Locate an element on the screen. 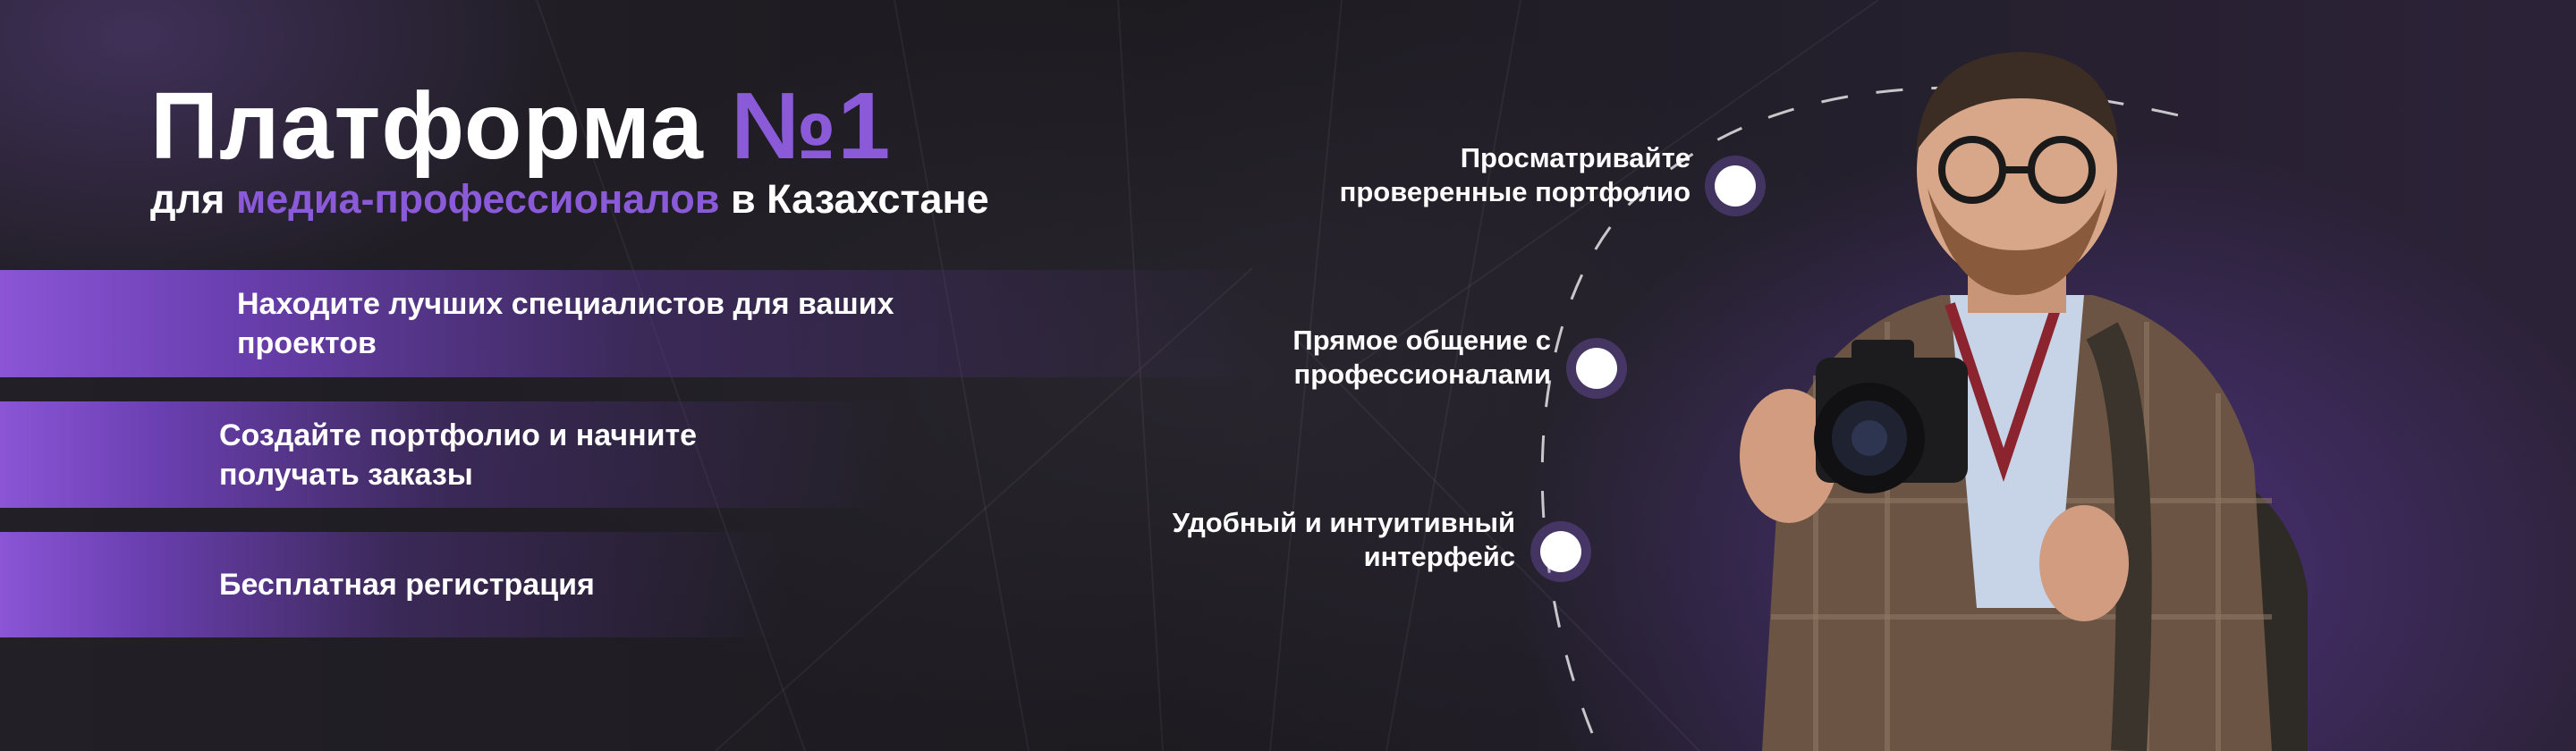 Image resolution: width=2576 pixels, height=751 pixels. feature-intuitive-interface: Удобный и интуитивный интерфейс is located at coordinates (1343, 539).